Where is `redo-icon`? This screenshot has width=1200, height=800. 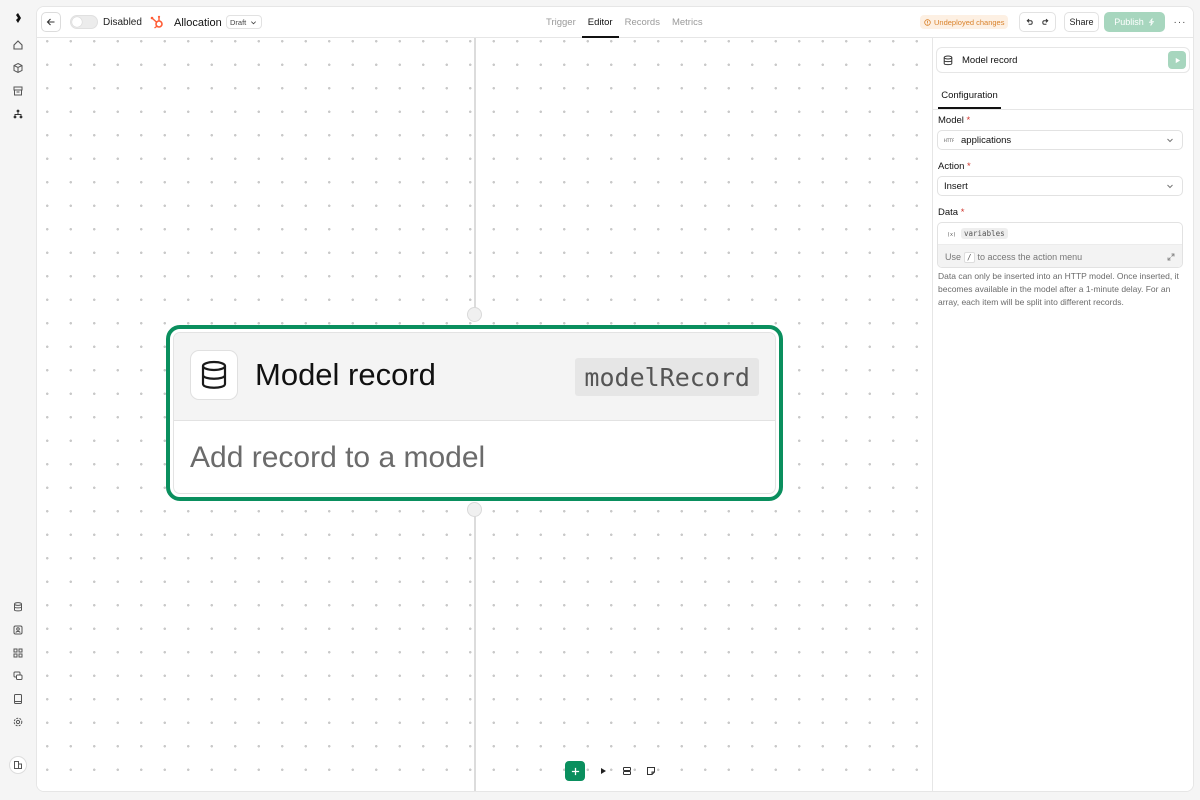 redo-icon is located at coordinates (1045, 22).